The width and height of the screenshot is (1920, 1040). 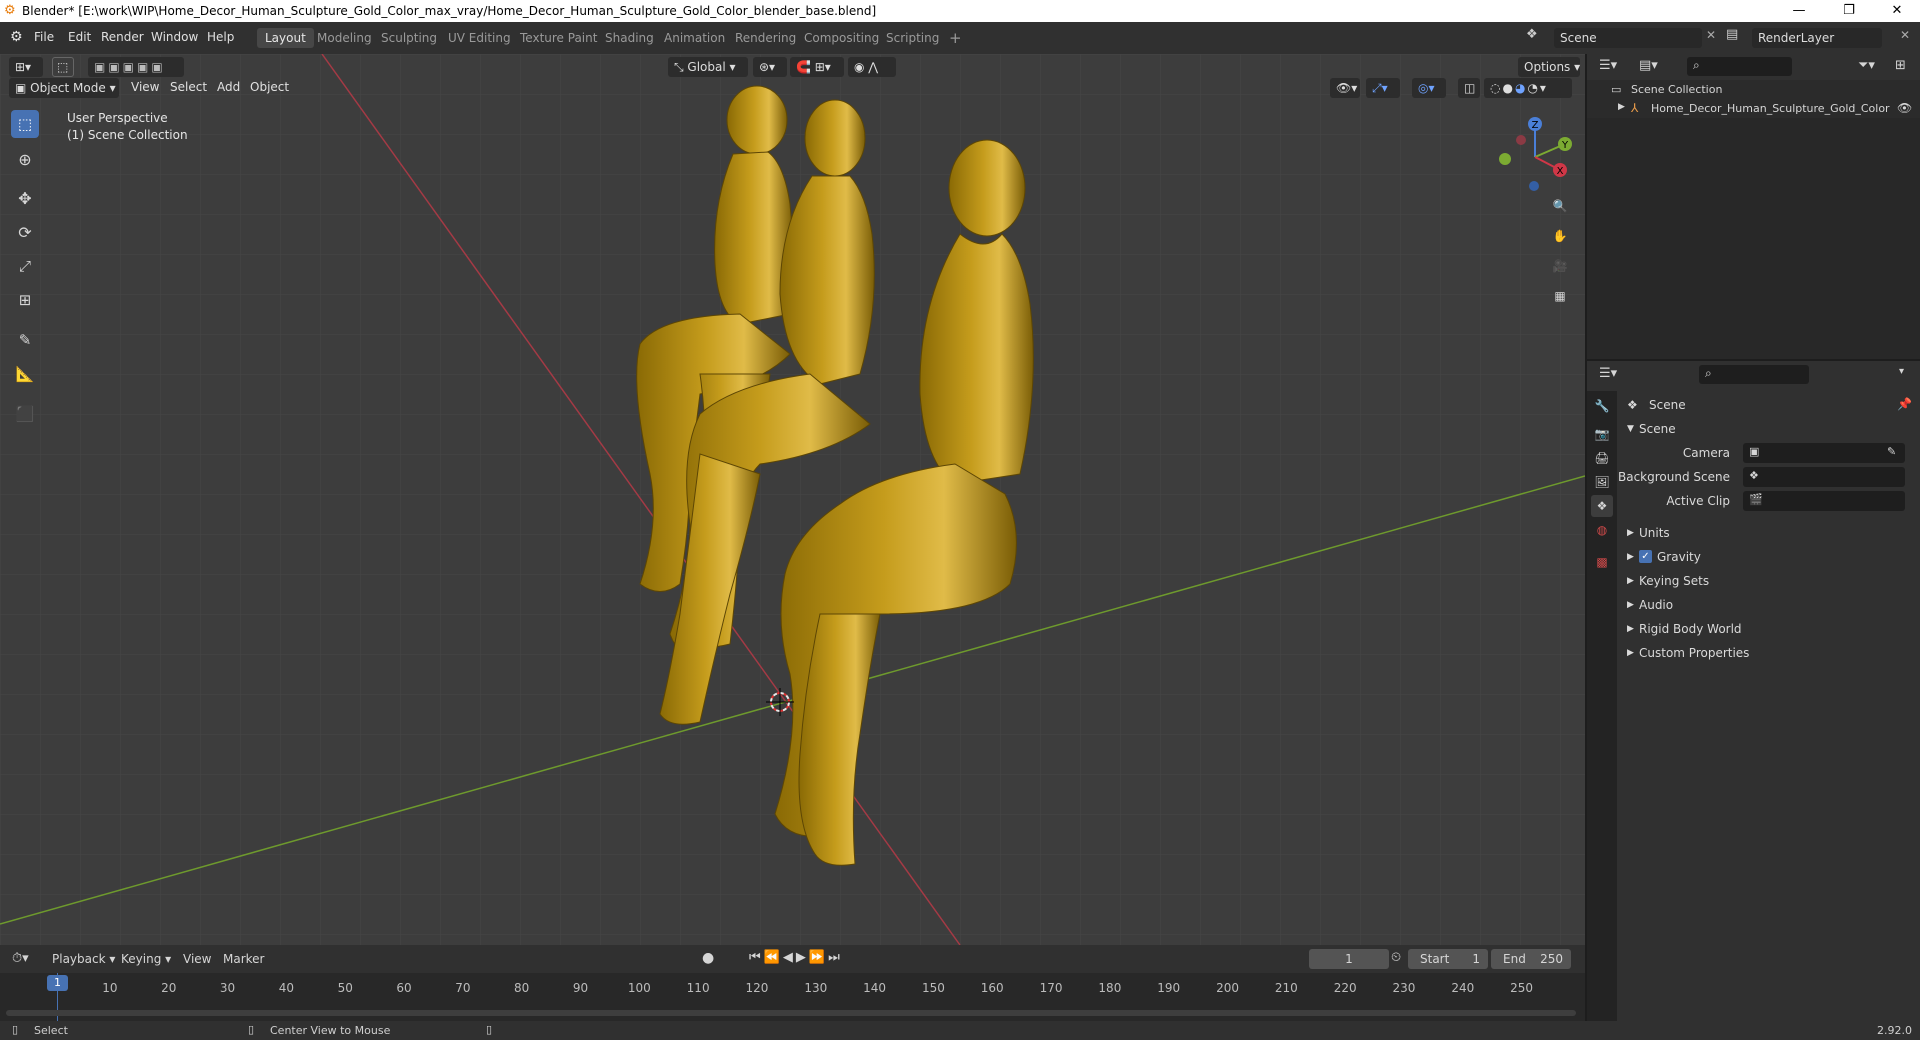 What do you see at coordinates (1621, 107) in the screenshot?
I see `expand-arrow-icon: ▶` at bounding box center [1621, 107].